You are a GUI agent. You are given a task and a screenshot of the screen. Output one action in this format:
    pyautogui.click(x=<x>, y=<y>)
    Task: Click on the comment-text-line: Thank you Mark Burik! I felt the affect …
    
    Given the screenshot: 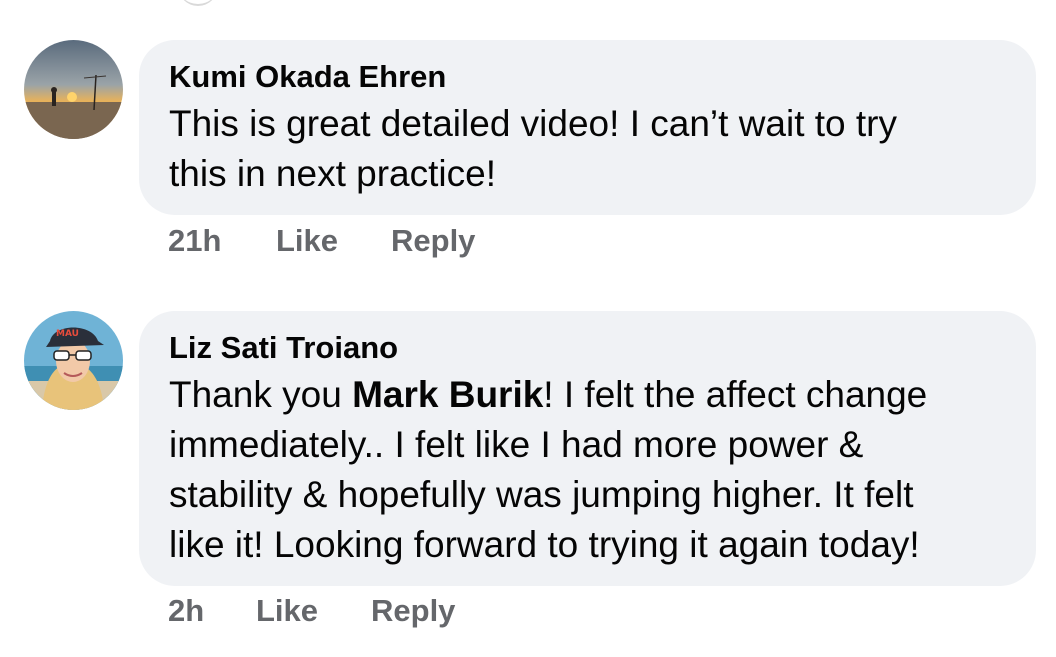 What is the action you would take?
    pyautogui.click(x=587, y=395)
    